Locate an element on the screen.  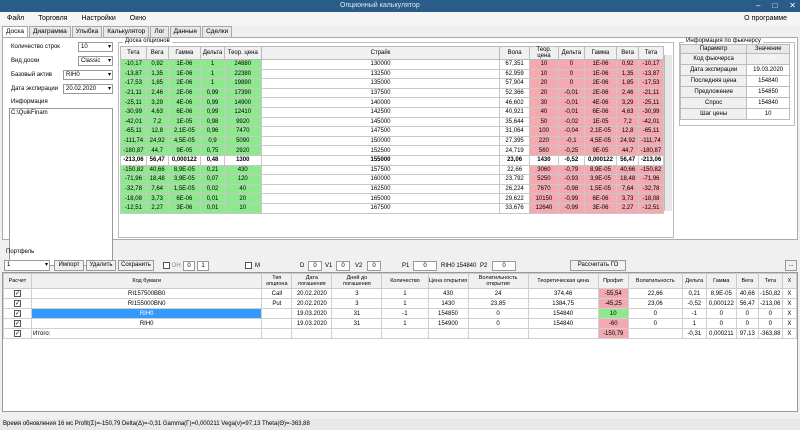
portfolio-header-cell: Тип опциона is located at coordinates (277, 281).